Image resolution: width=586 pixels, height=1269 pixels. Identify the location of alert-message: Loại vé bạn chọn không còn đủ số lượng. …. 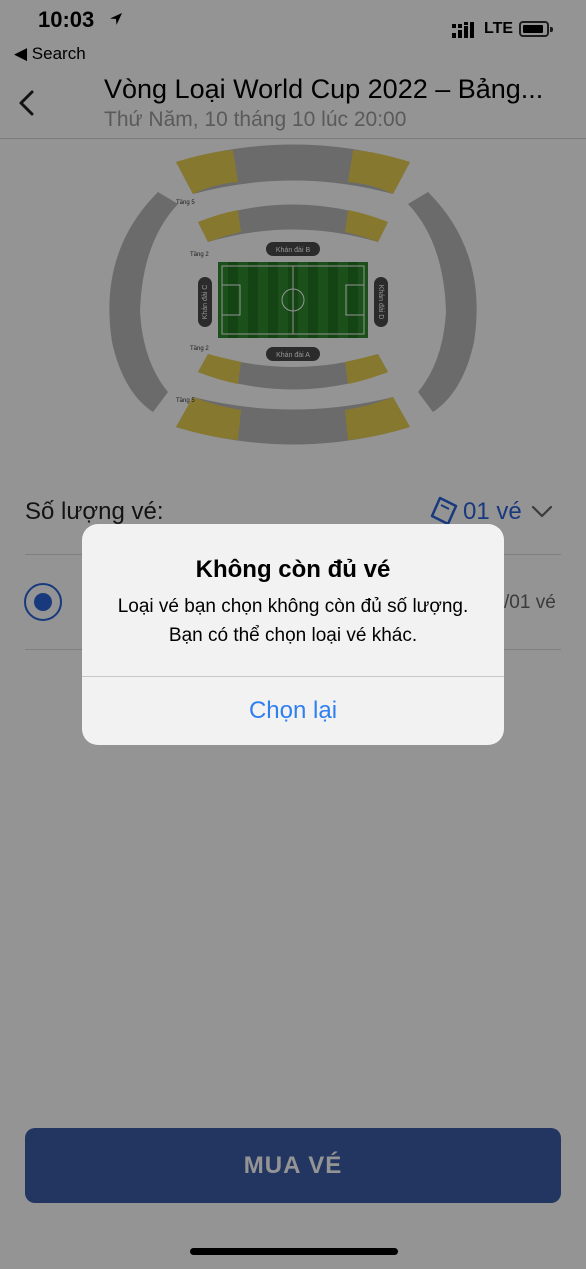
(293, 621).